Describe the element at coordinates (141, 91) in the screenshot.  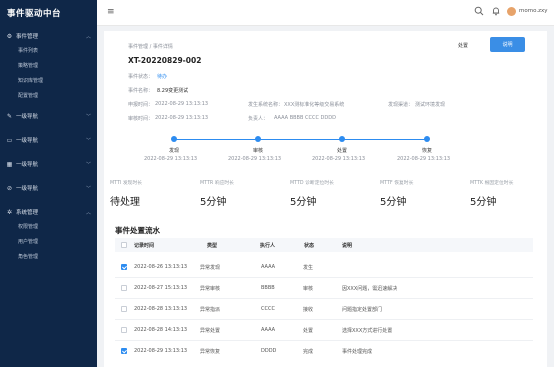
I see `event-name-label: 事件名称：` at that location.